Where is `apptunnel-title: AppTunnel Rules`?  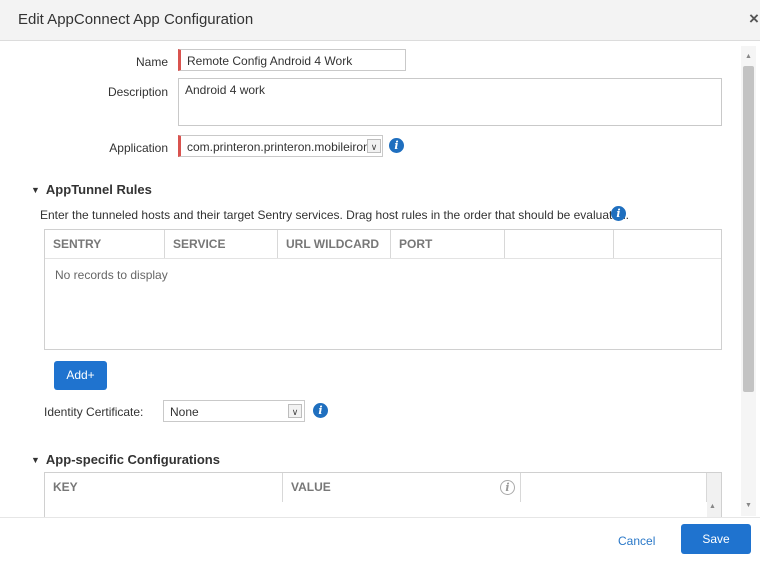
apptunnel-title: AppTunnel Rules is located at coordinates (98, 189).